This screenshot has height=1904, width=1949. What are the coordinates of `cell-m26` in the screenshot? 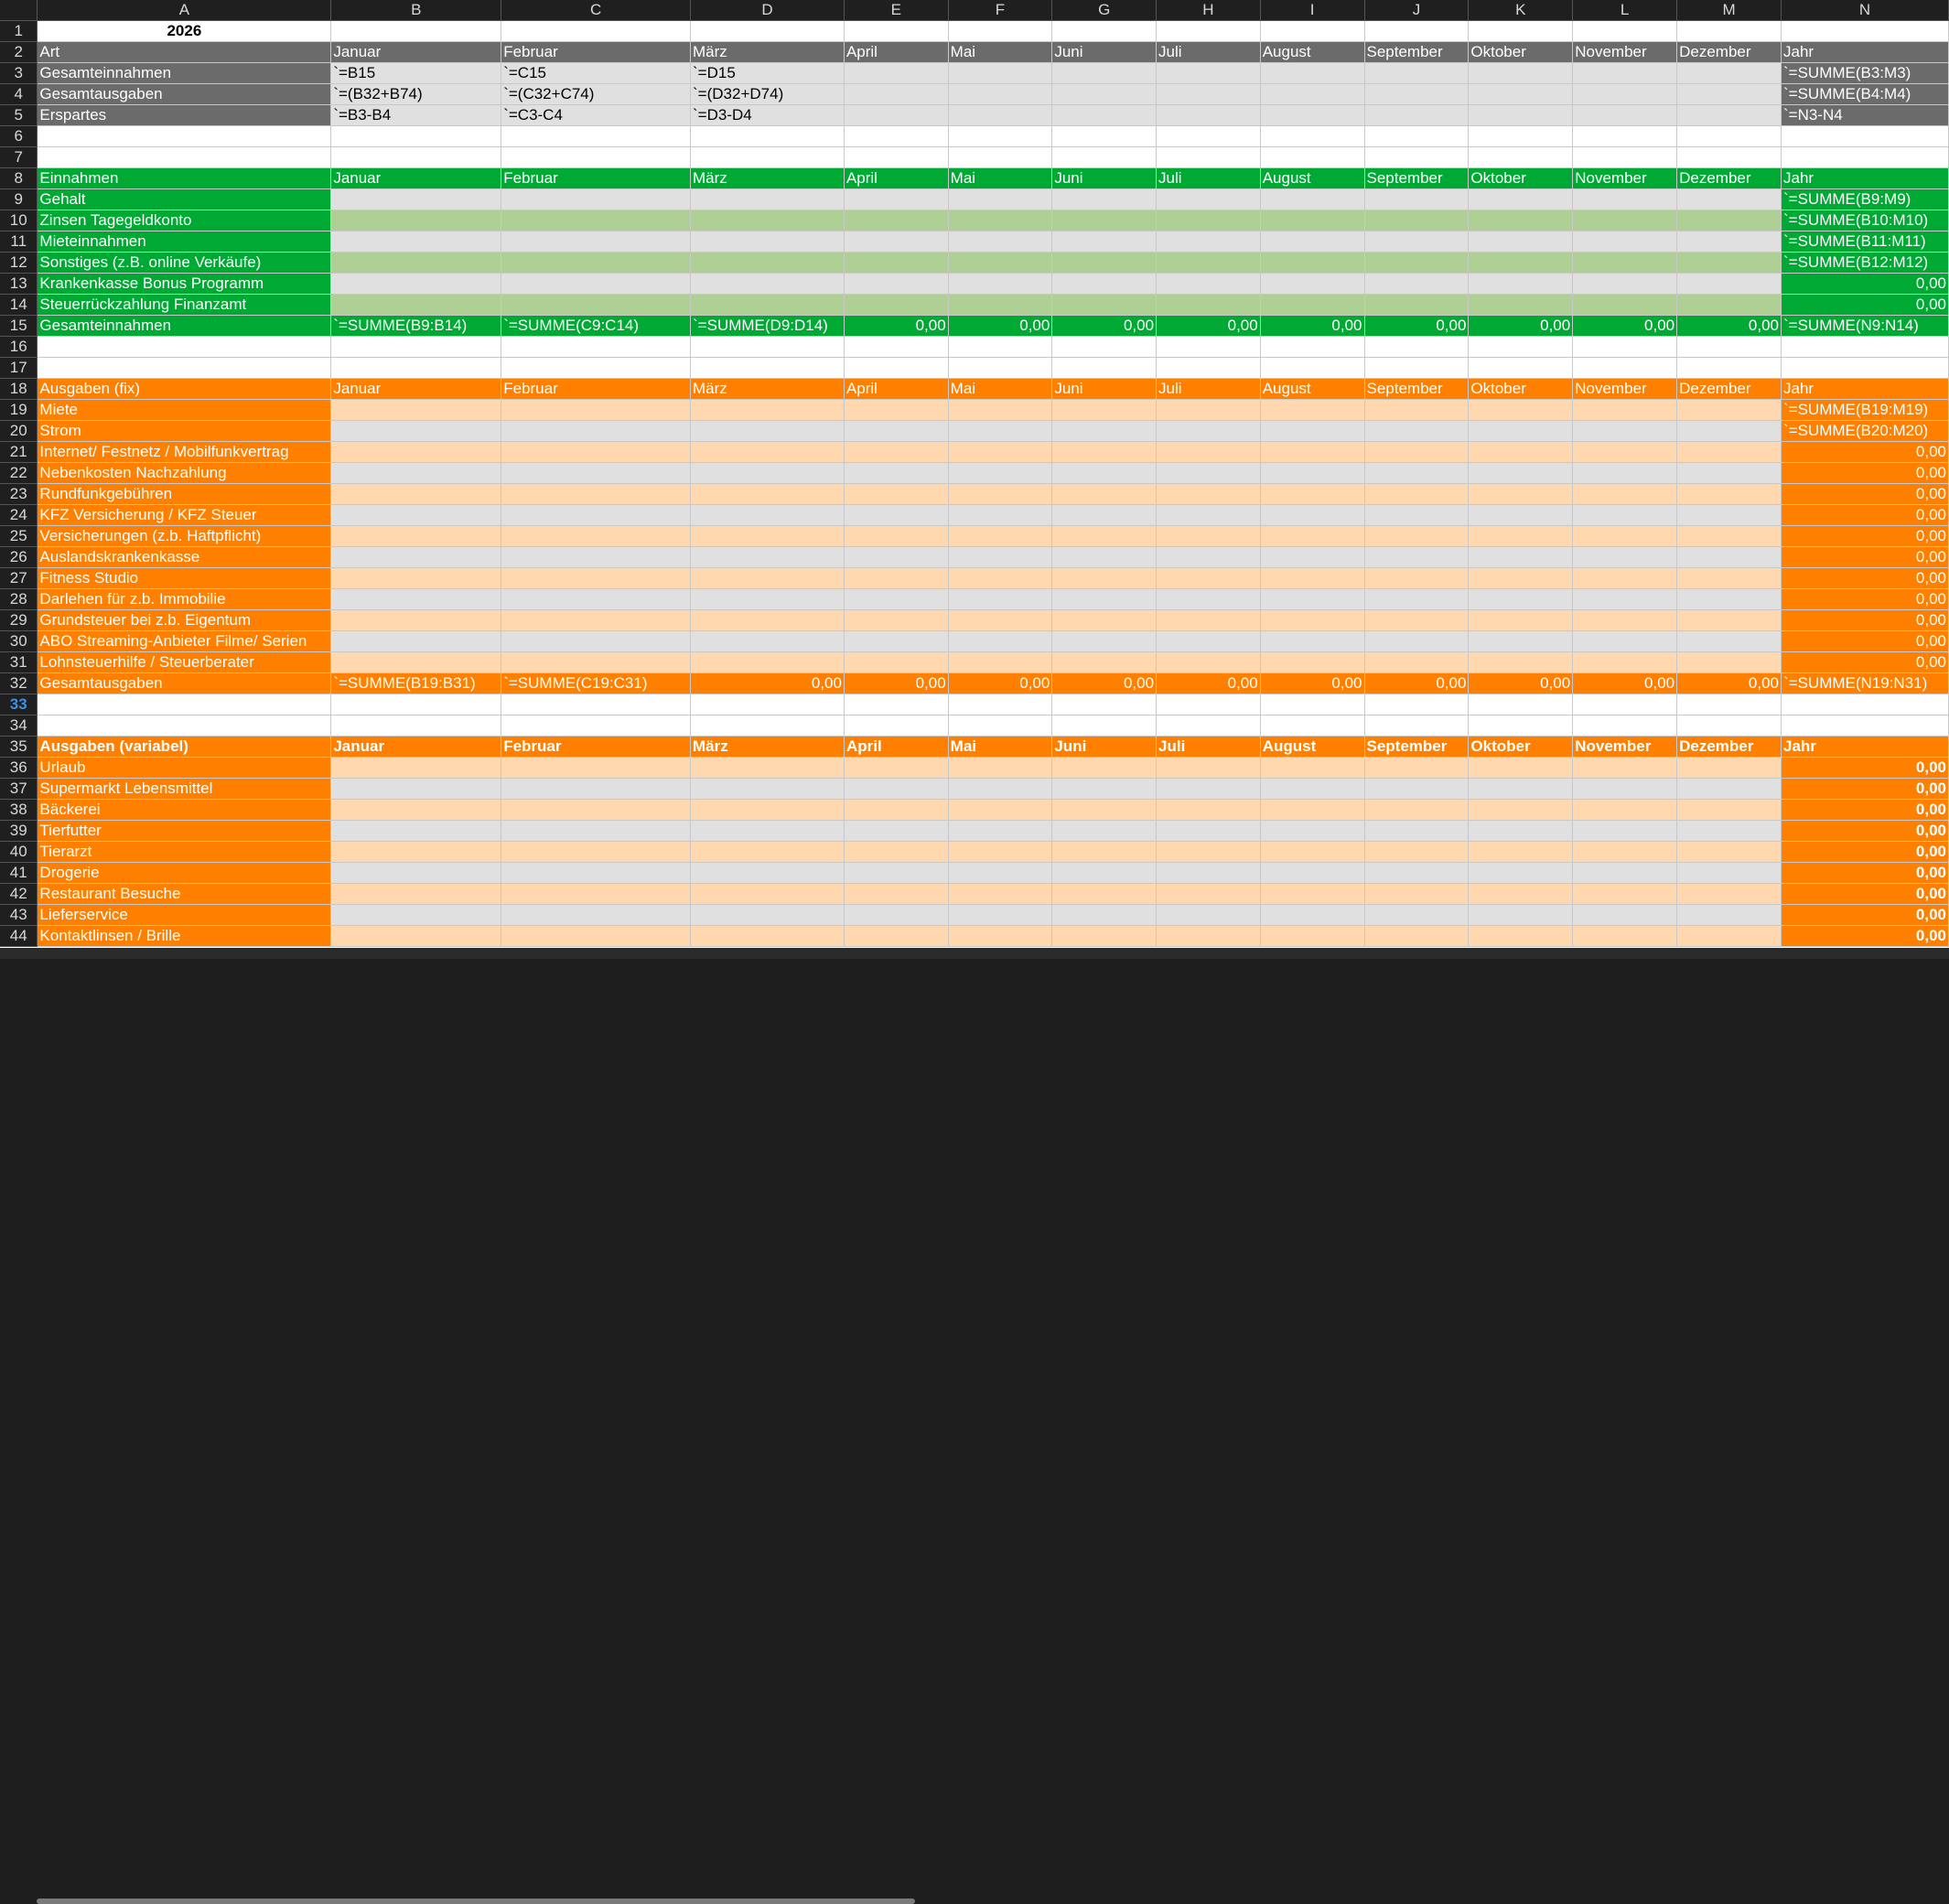 It's located at (1729, 557).